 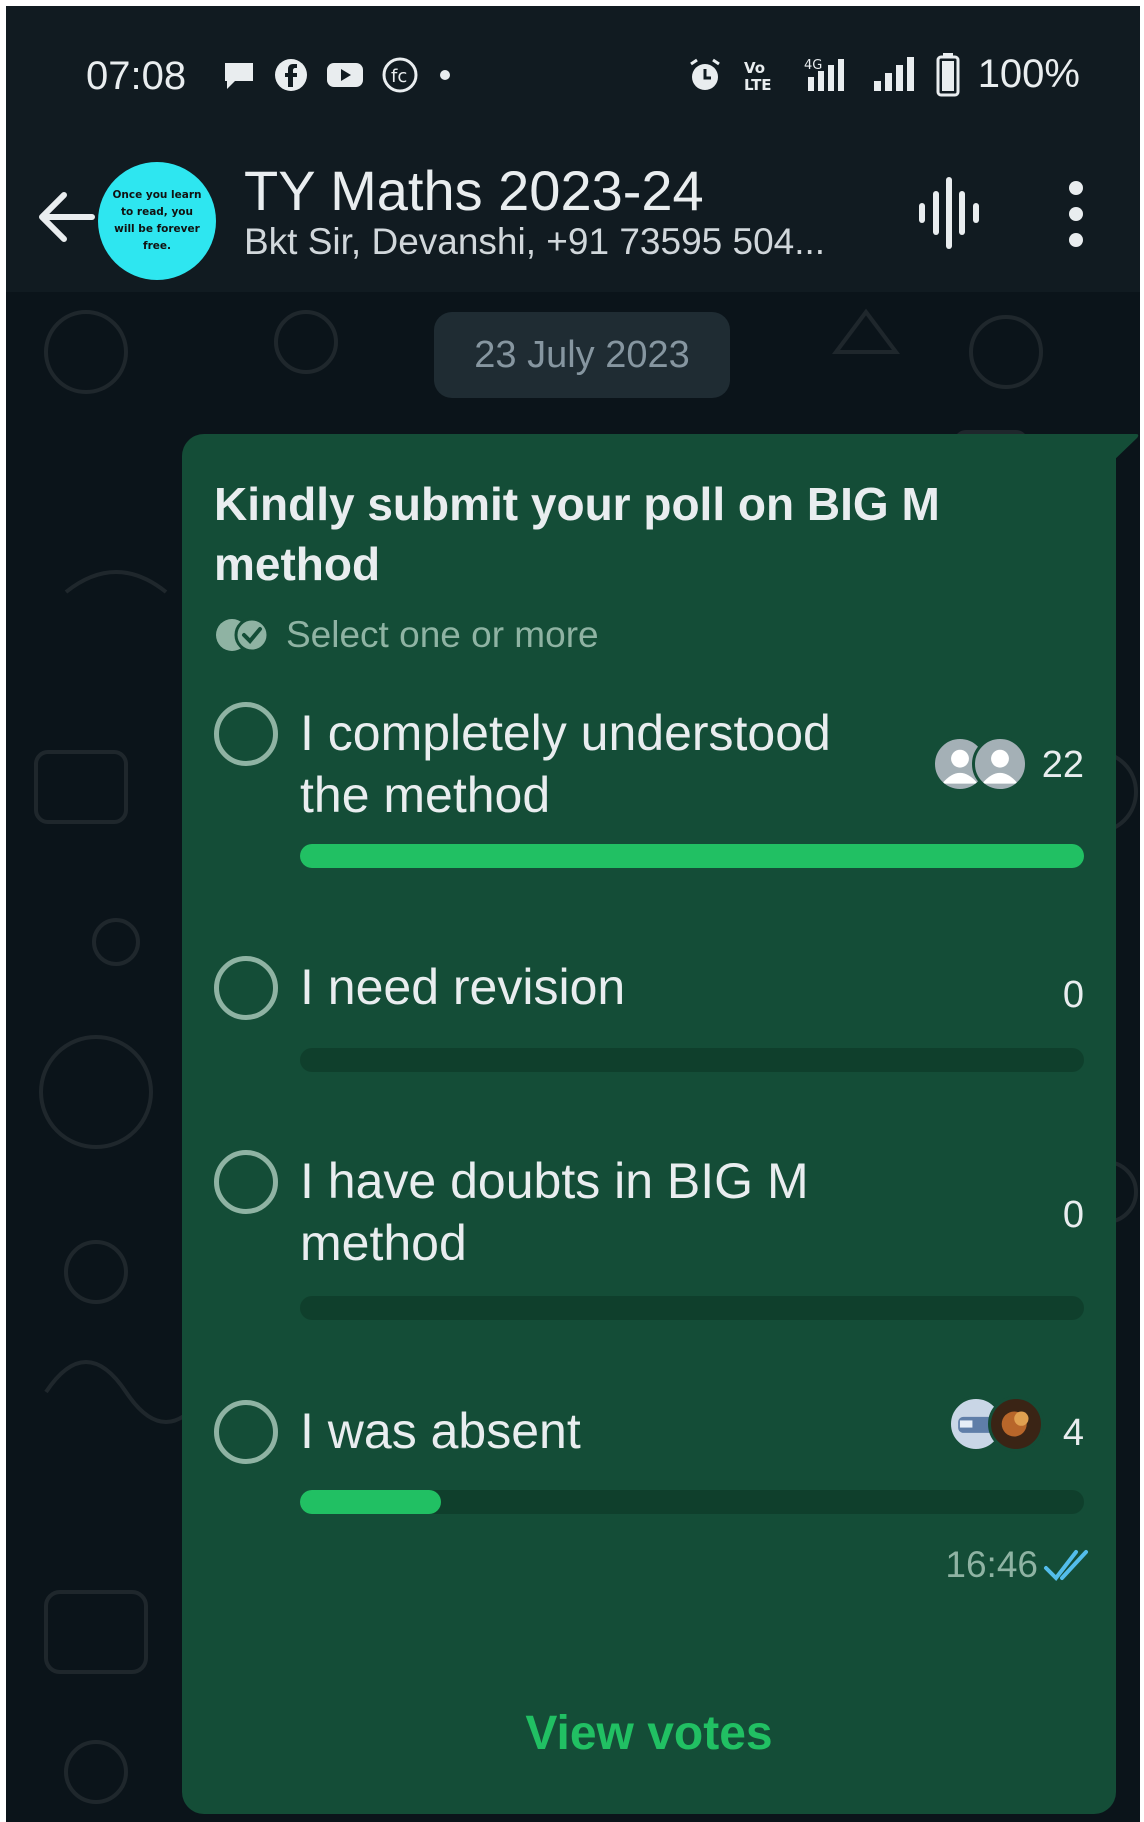 I want to click on notification-icons: fc, so click(x=338, y=75).